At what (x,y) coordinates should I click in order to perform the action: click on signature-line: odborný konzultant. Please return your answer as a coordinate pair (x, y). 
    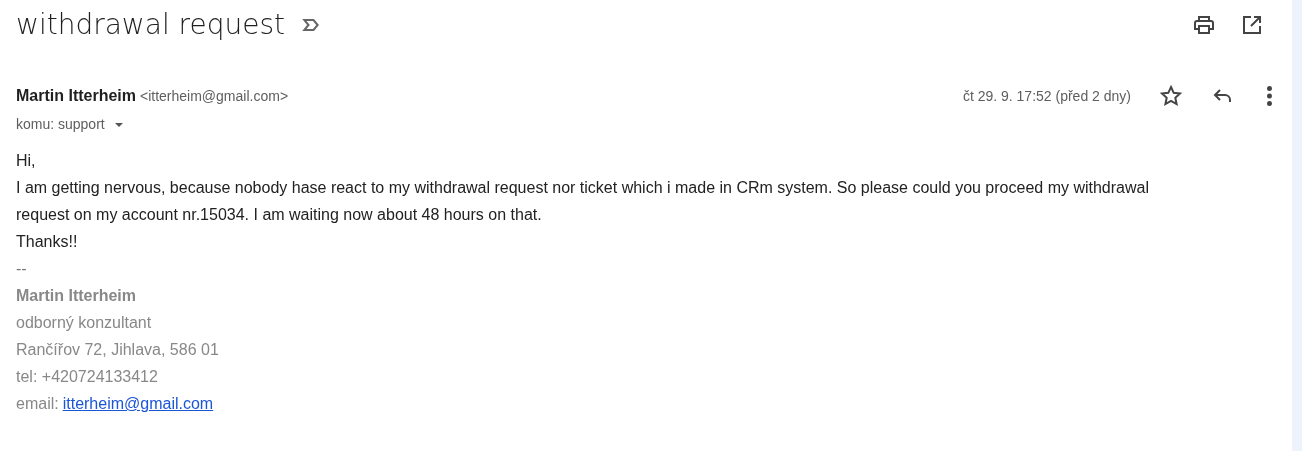
    Looking at the image, I should click on (84, 323).